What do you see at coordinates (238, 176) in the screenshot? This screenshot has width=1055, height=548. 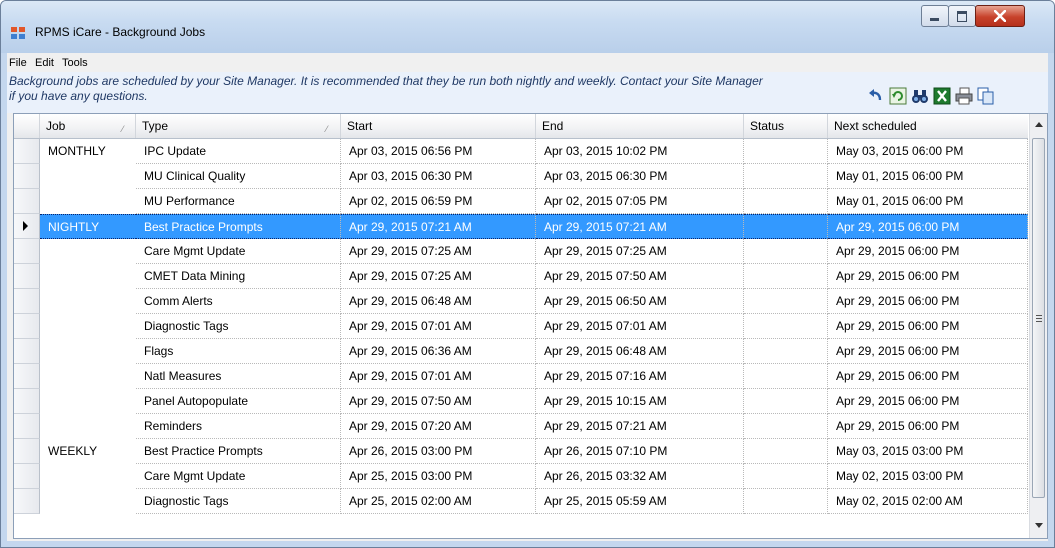 I see `cell-type: MU Clinical Quality` at bounding box center [238, 176].